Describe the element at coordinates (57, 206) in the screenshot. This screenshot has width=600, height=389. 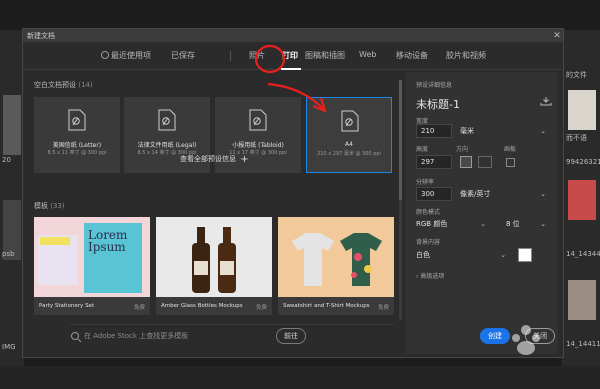
I see `heading-count: (33)` at that location.